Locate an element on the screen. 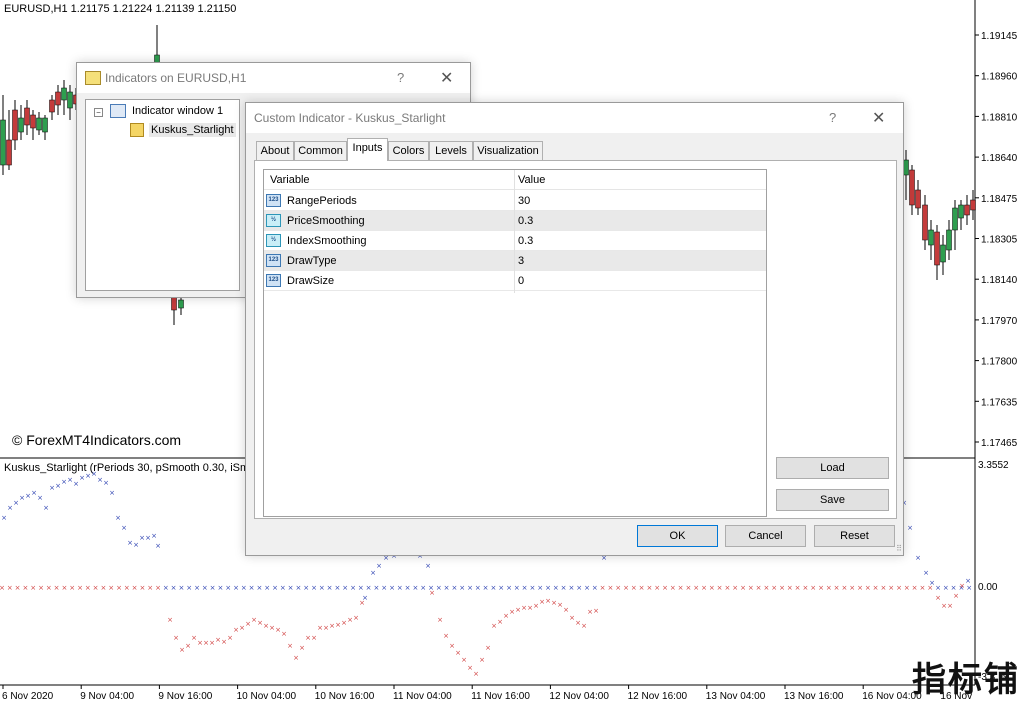 The image size is (1024, 705). column-header-variable: Variable is located at coordinates (290, 180).